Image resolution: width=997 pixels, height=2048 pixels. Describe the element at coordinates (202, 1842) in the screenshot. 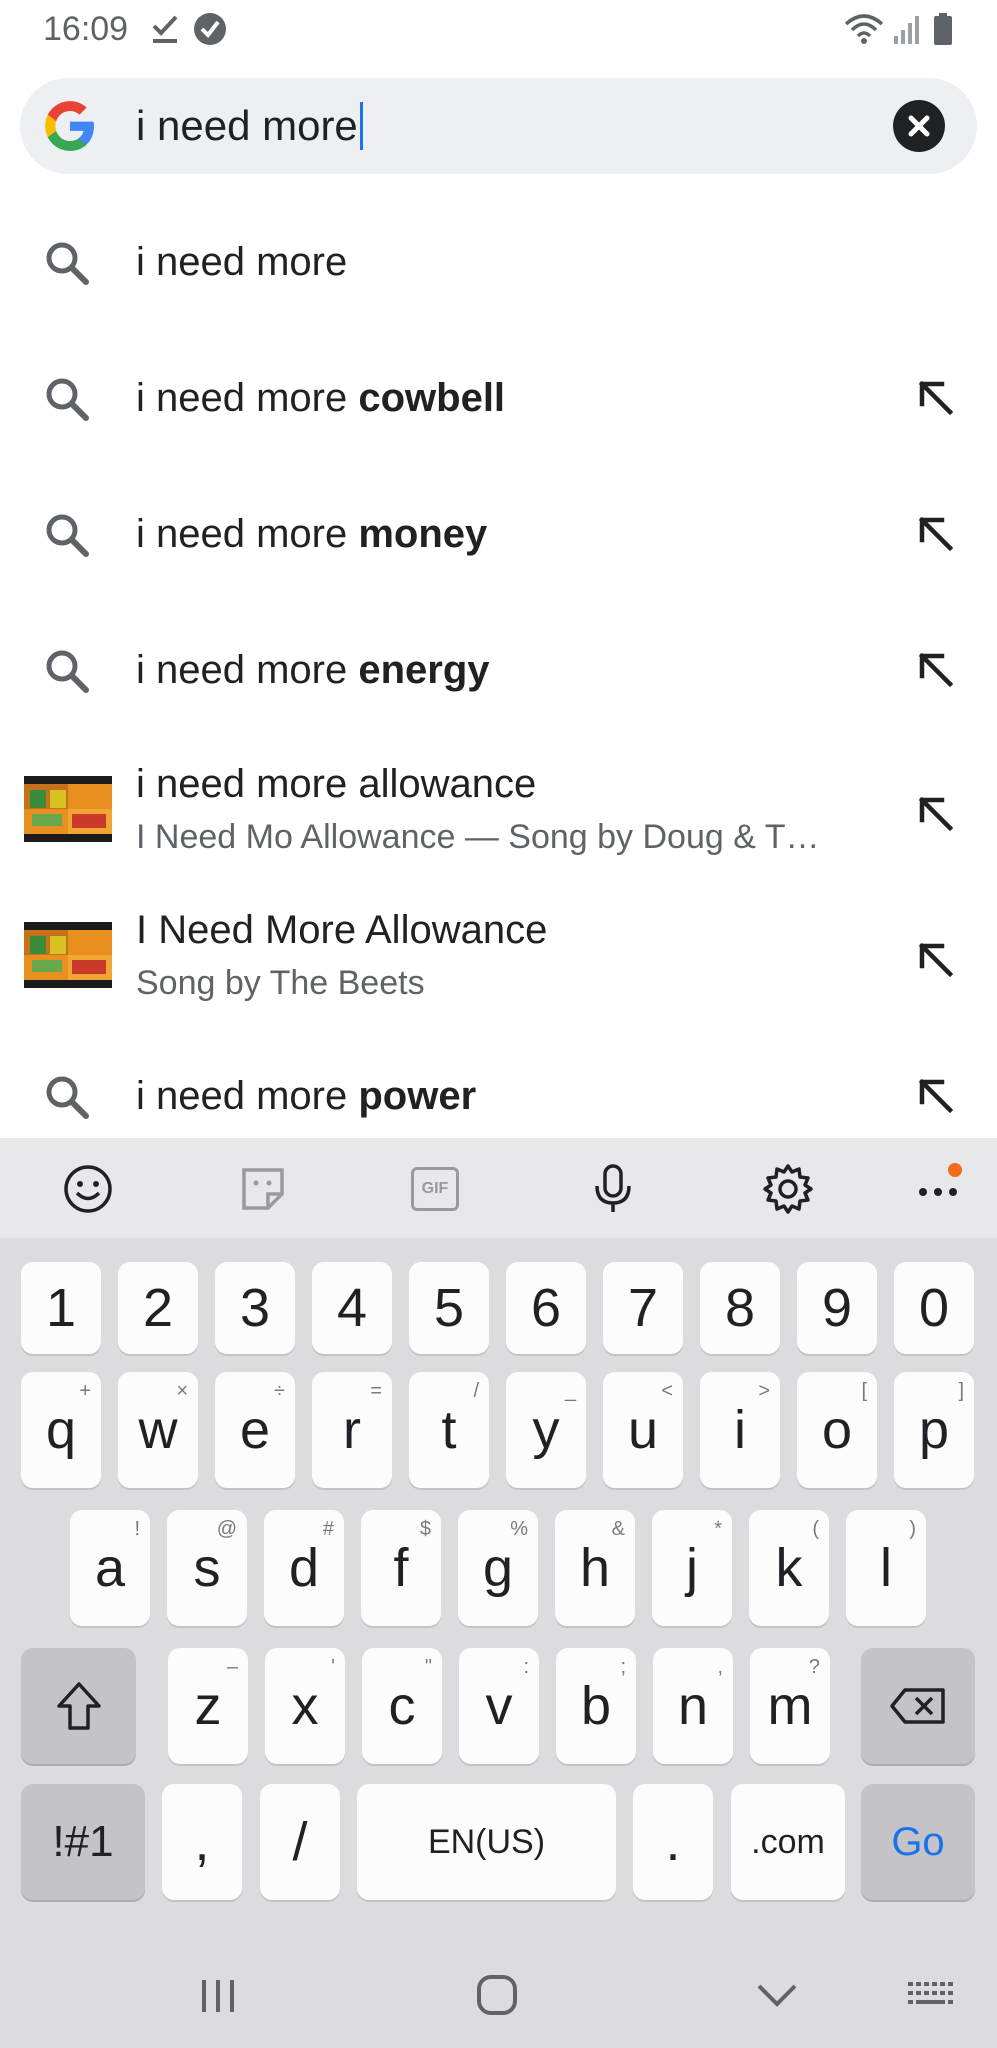

I see `comma-key: ,` at that location.